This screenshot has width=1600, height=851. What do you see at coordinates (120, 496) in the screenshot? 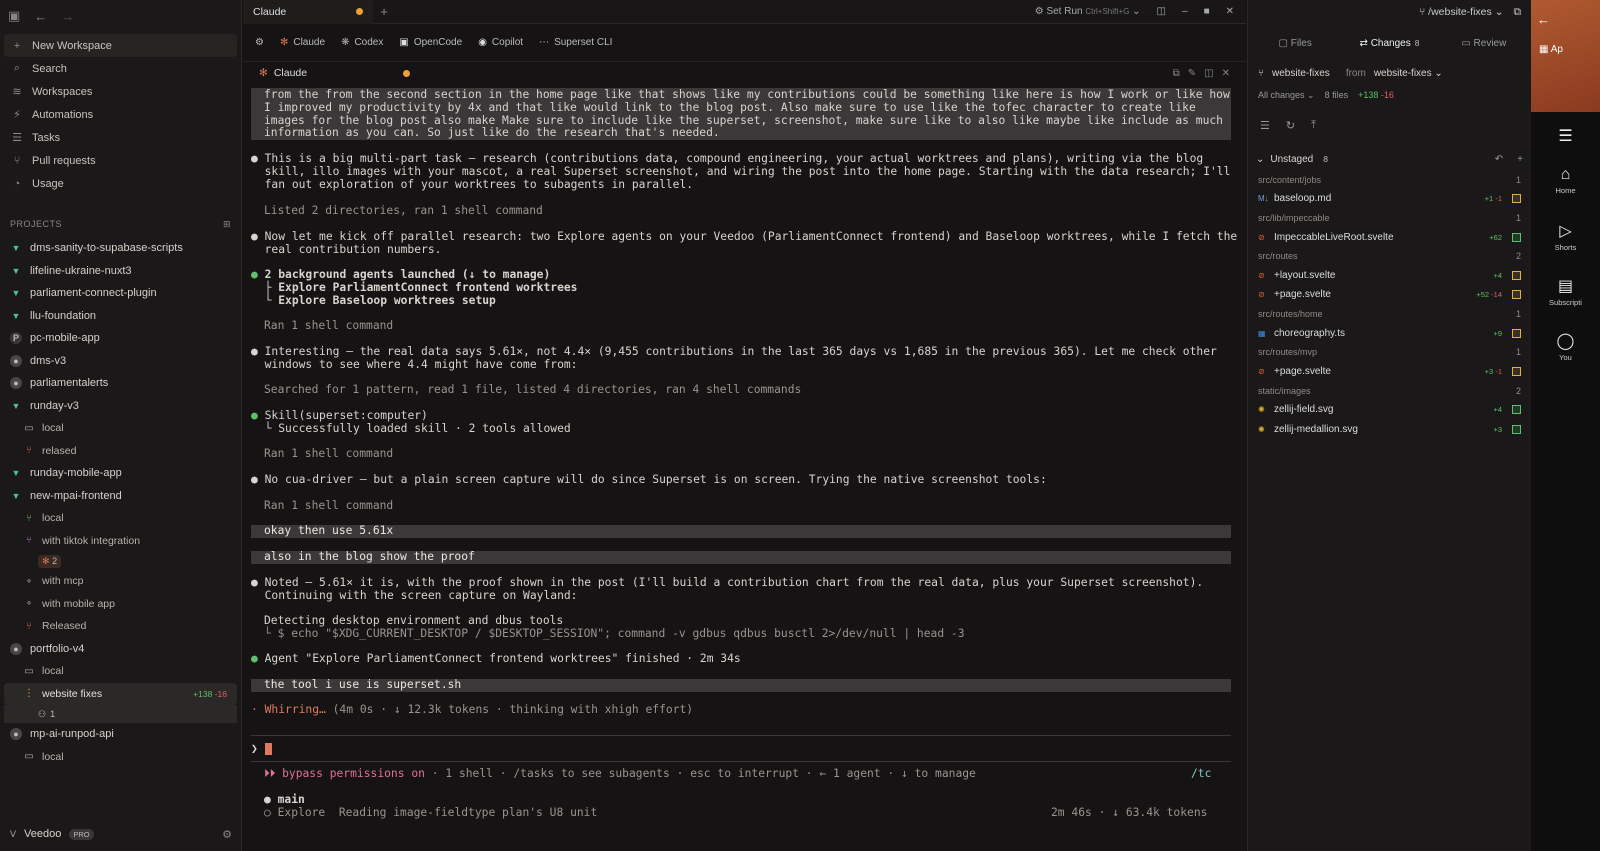
I see `project-item: ▼ new-mpai-frontend` at bounding box center [120, 496].